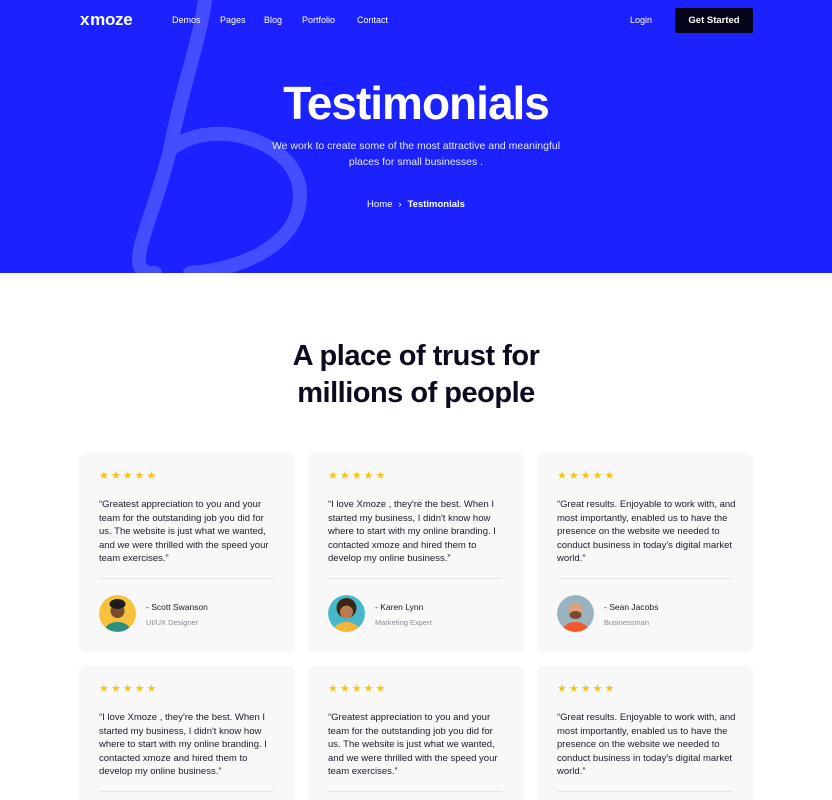 The width and height of the screenshot is (832, 800). I want to click on section-heading-text: A place of trust for millions of people, so click(416, 374).